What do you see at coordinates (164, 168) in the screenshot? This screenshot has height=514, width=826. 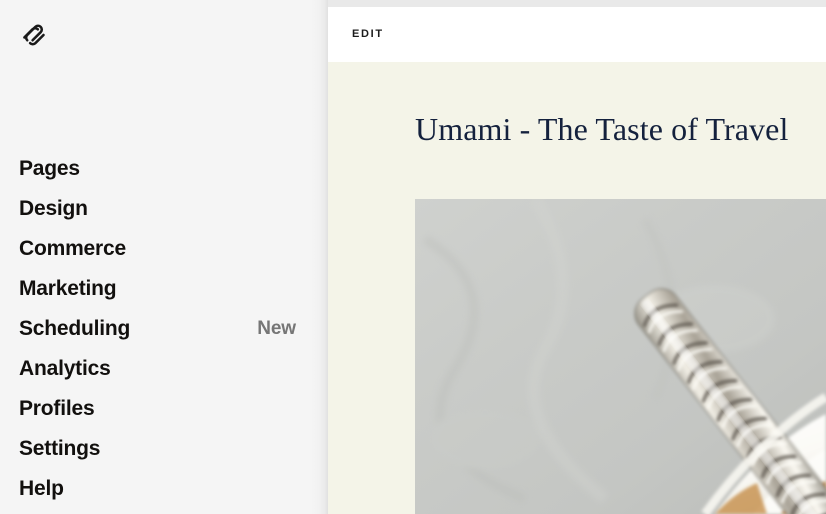 I see `sidebar-item-pages: Pages` at bounding box center [164, 168].